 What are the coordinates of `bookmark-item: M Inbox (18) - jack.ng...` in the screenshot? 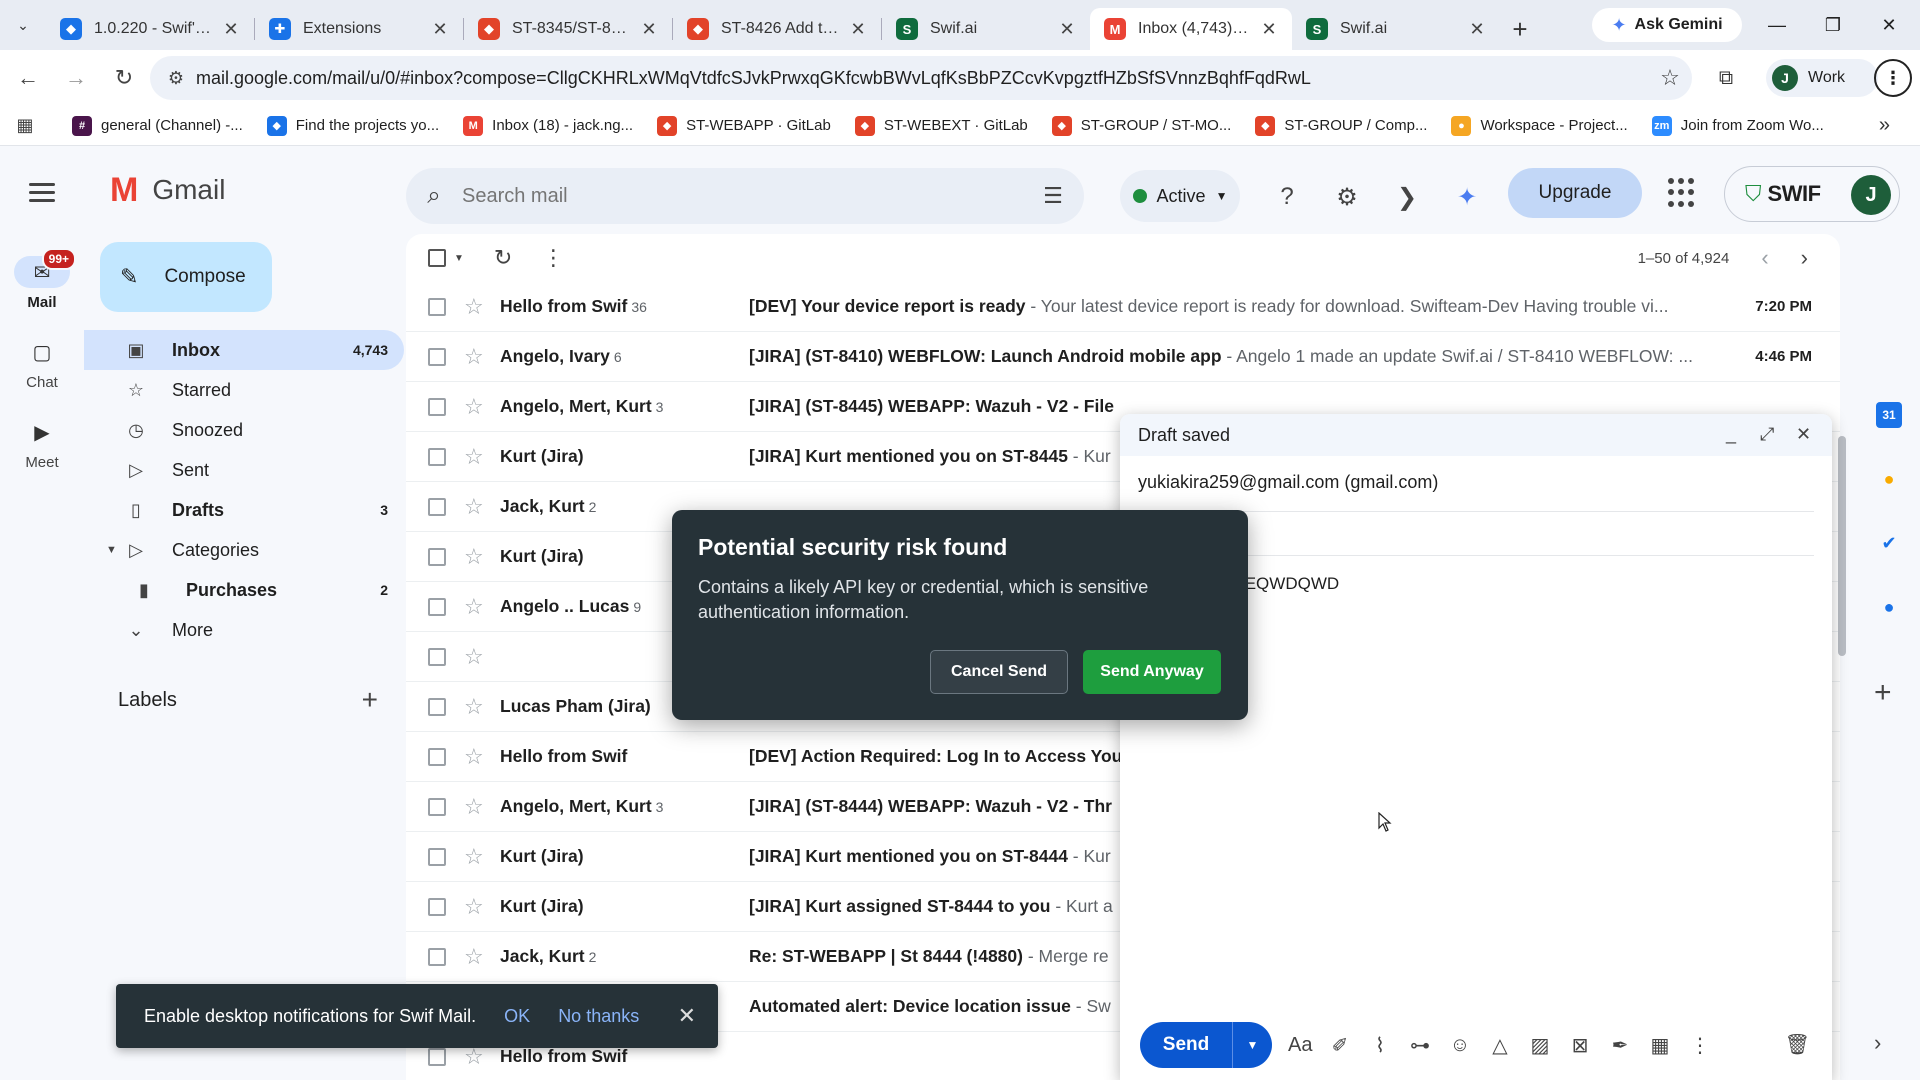 It's located at (548, 125).